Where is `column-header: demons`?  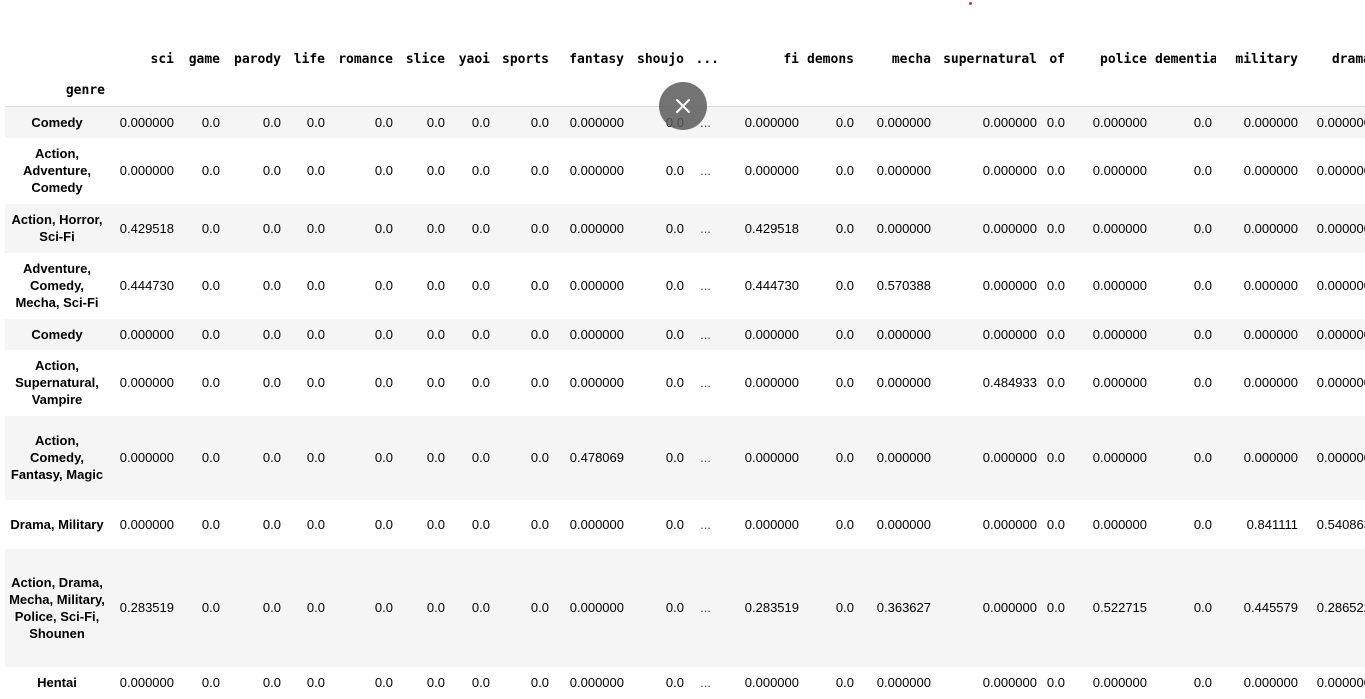
column-header: demons is located at coordinates (830, 59).